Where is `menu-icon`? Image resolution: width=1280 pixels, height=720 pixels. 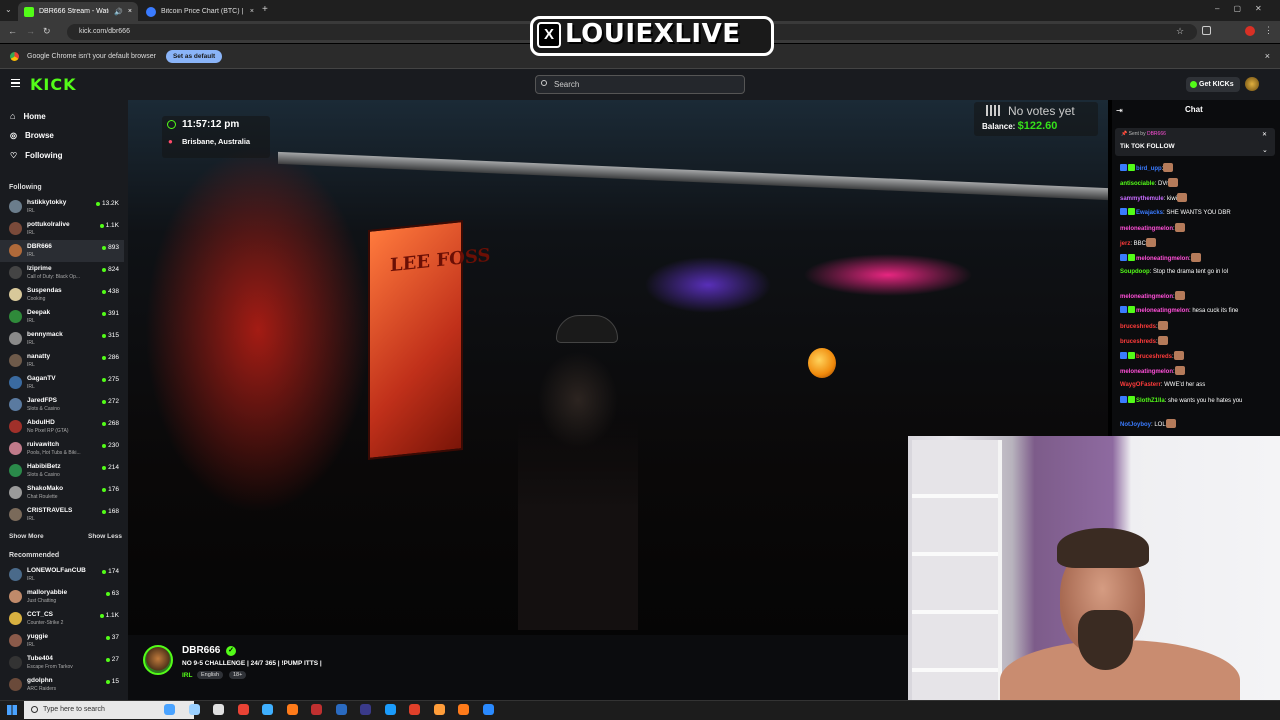 menu-icon is located at coordinates (15, 83).